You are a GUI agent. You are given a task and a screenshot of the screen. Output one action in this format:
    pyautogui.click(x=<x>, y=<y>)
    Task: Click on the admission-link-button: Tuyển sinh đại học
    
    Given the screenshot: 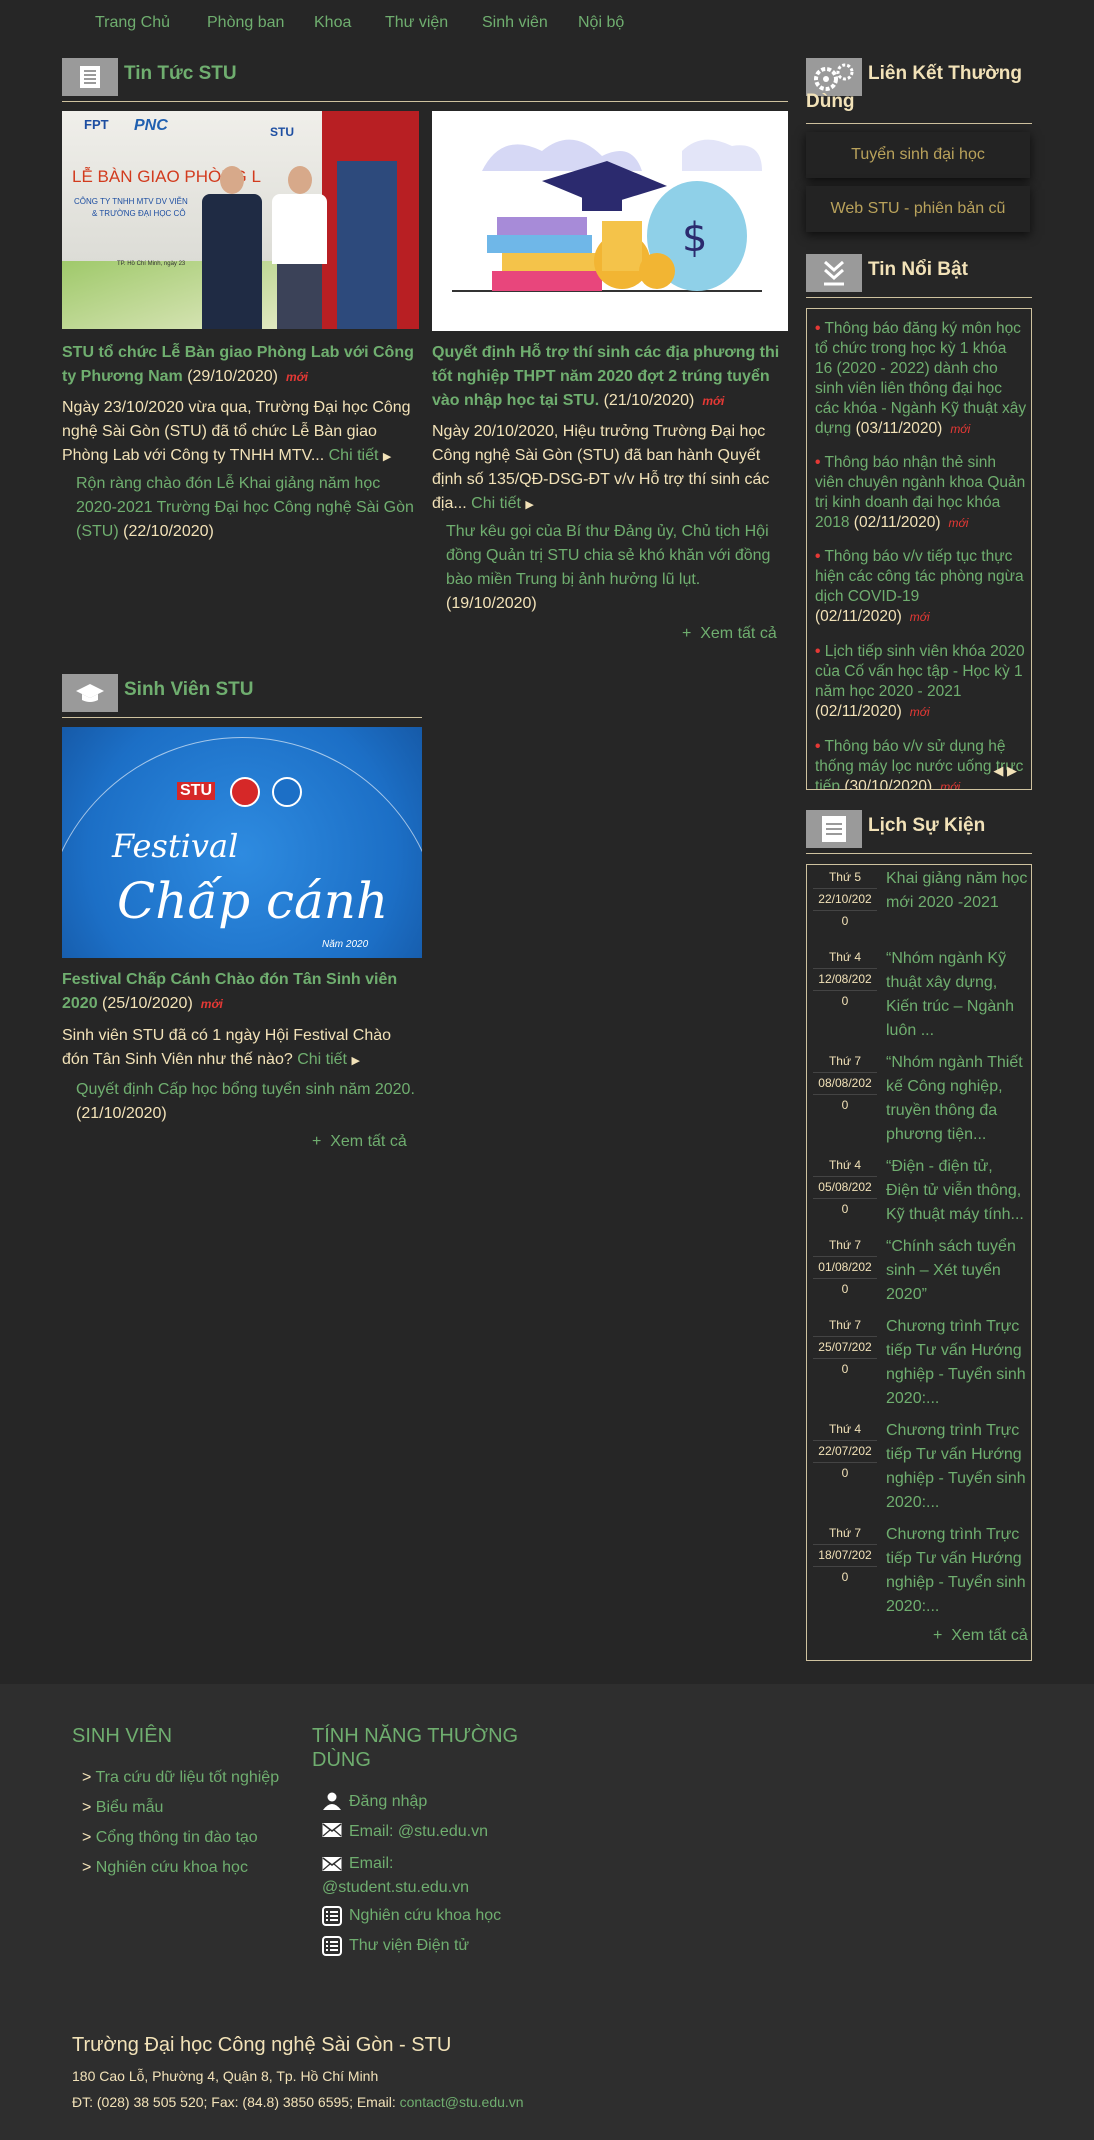 What is the action you would take?
    pyautogui.click(x=918, y=155)
    